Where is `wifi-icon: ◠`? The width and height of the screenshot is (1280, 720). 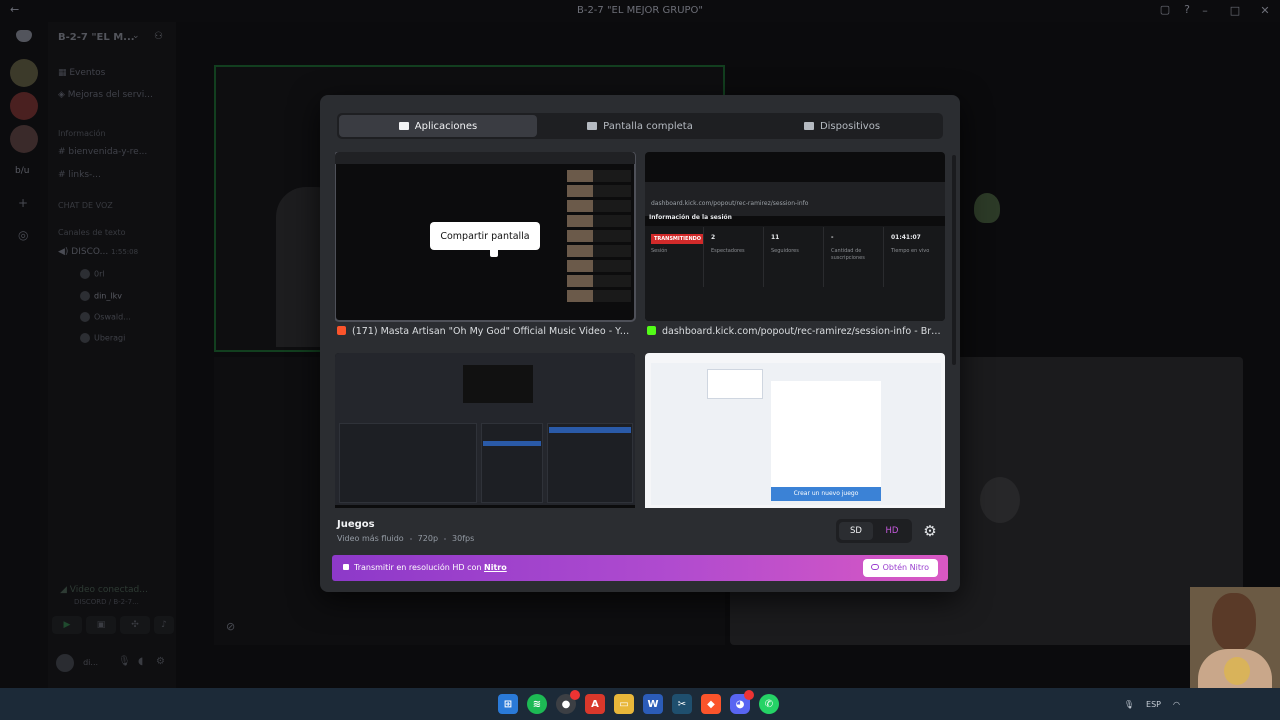
wifi-icon: ◠ is located at coordinates (1176, 704).